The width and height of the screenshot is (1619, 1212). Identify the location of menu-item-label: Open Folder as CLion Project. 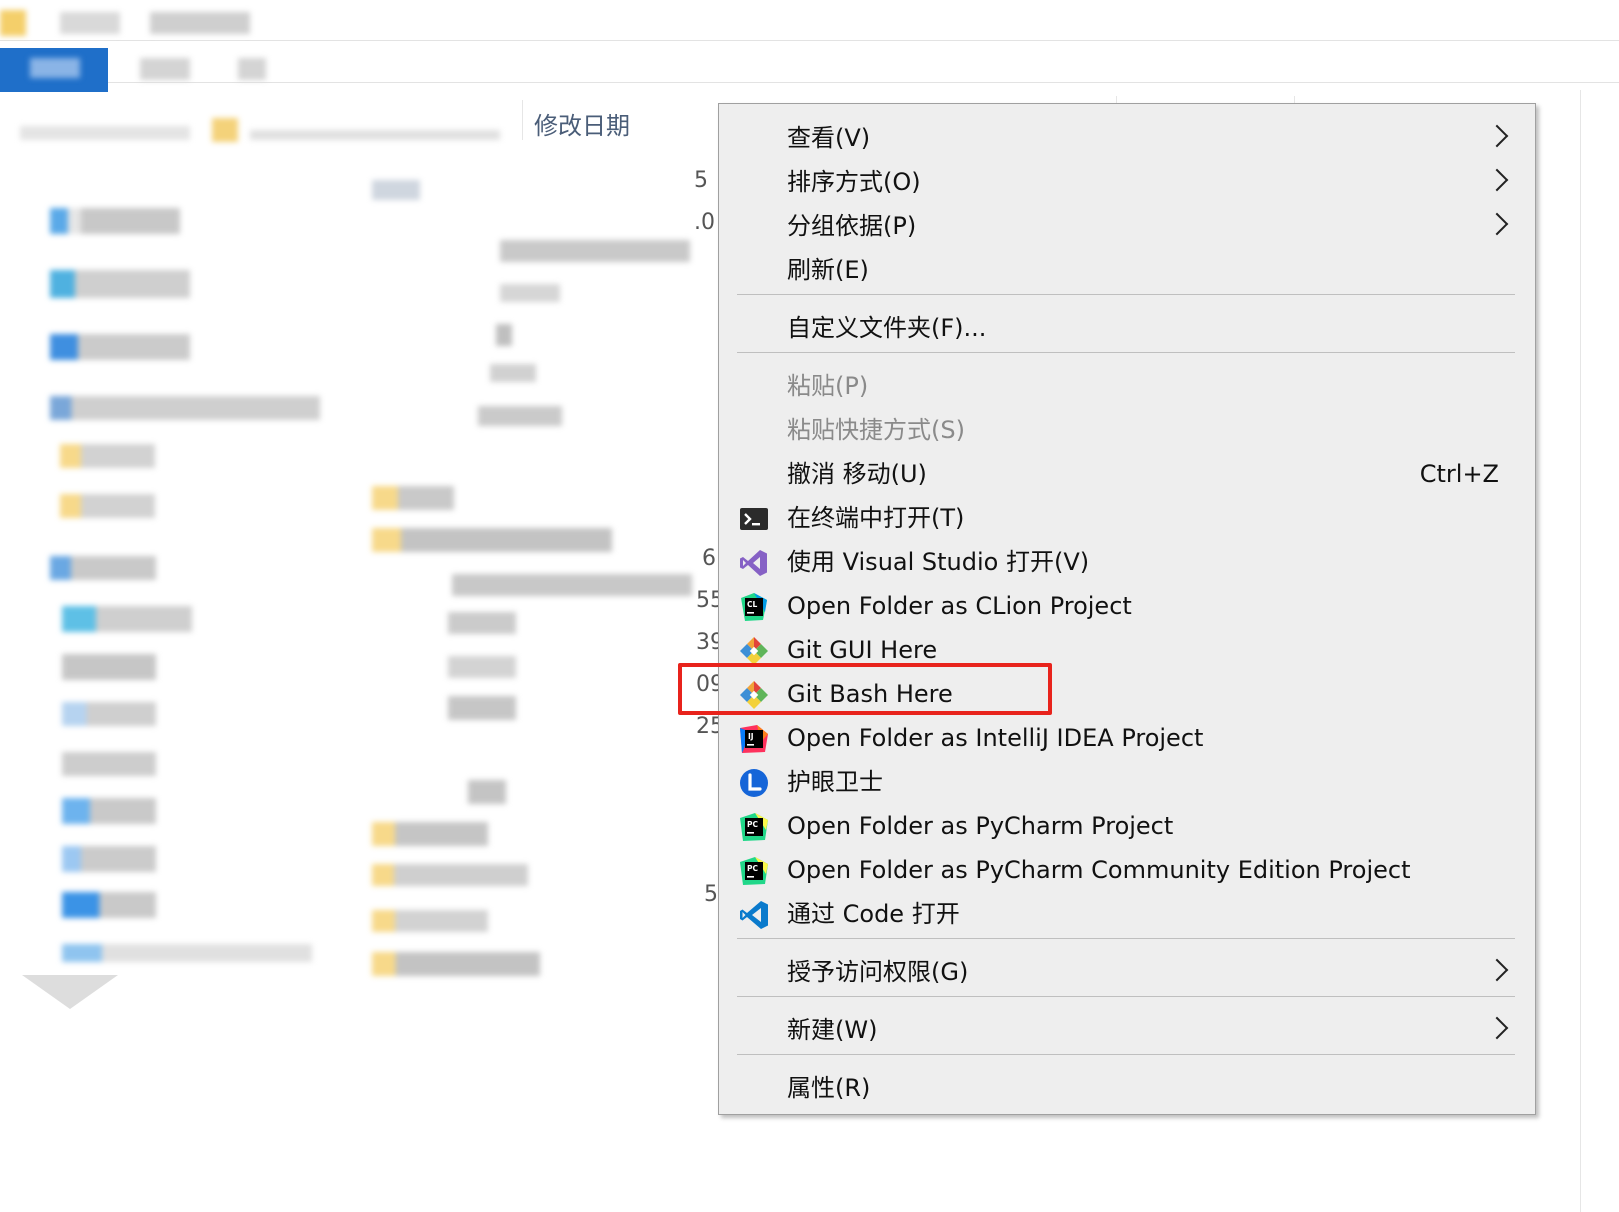
(959, 606).